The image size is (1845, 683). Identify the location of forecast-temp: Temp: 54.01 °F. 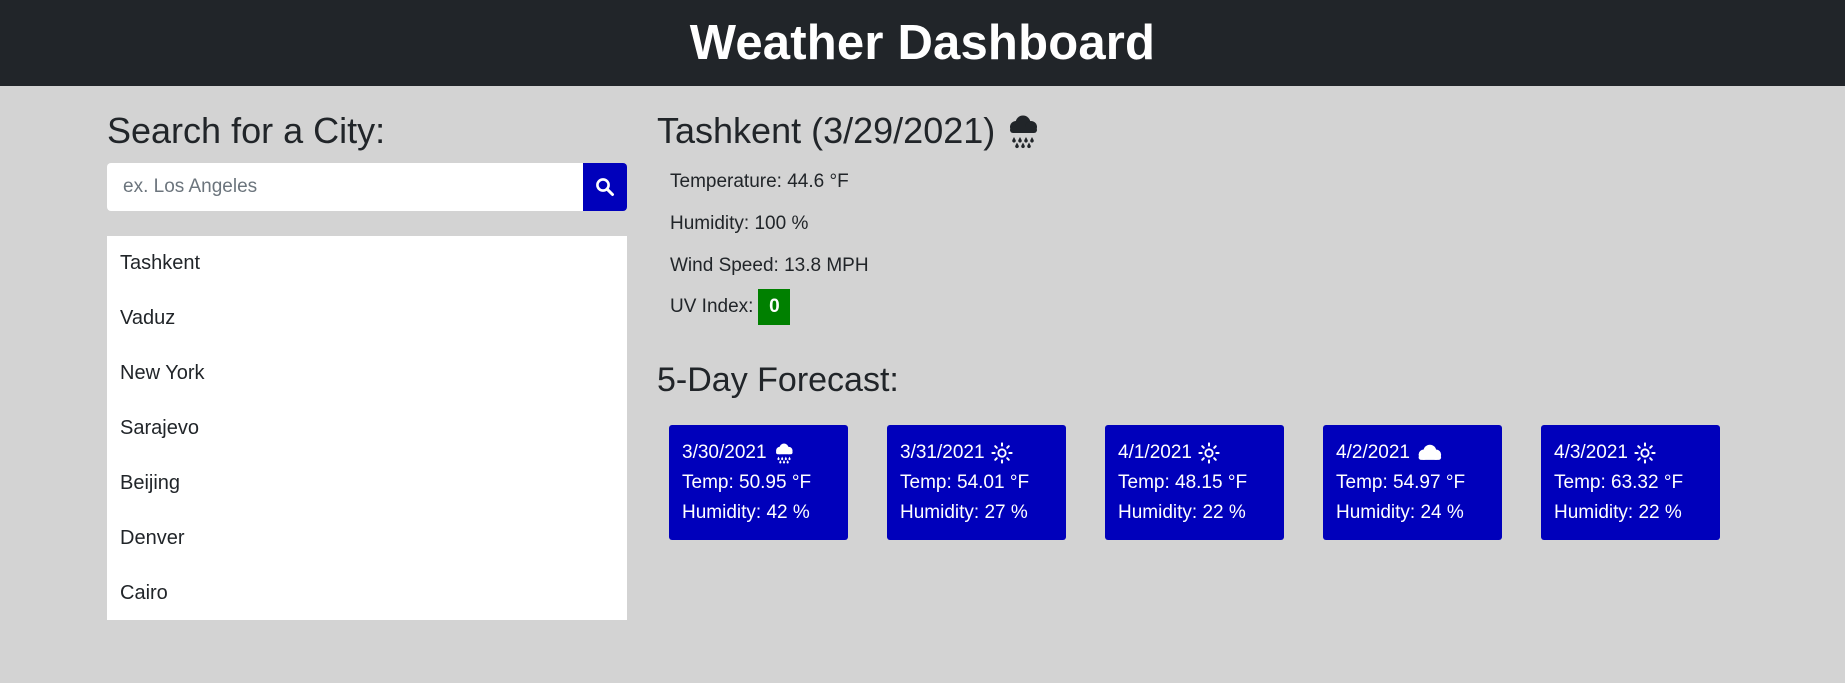
(965, 482).